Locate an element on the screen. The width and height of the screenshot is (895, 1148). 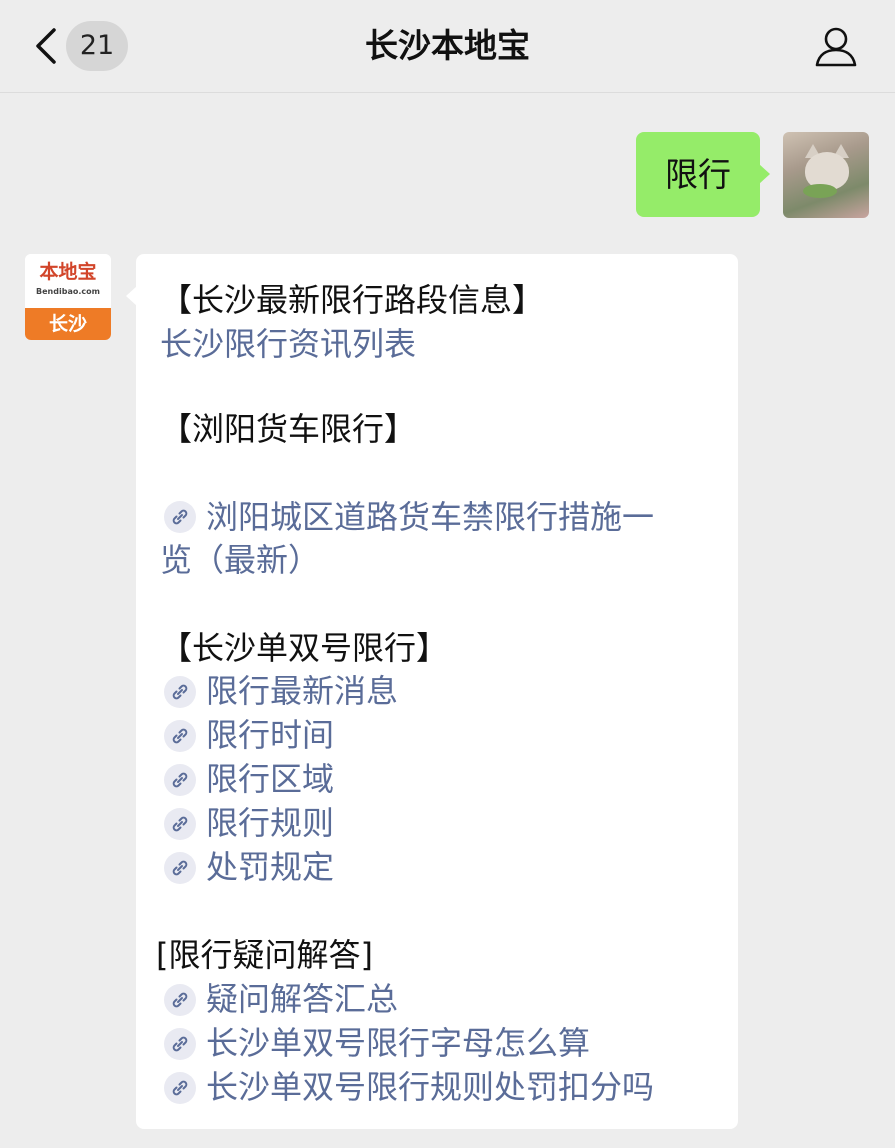
link-liuyang-truck-restriction: 浏阳城区道路货车禁限行措施一 is located at coordinates (430, 517).